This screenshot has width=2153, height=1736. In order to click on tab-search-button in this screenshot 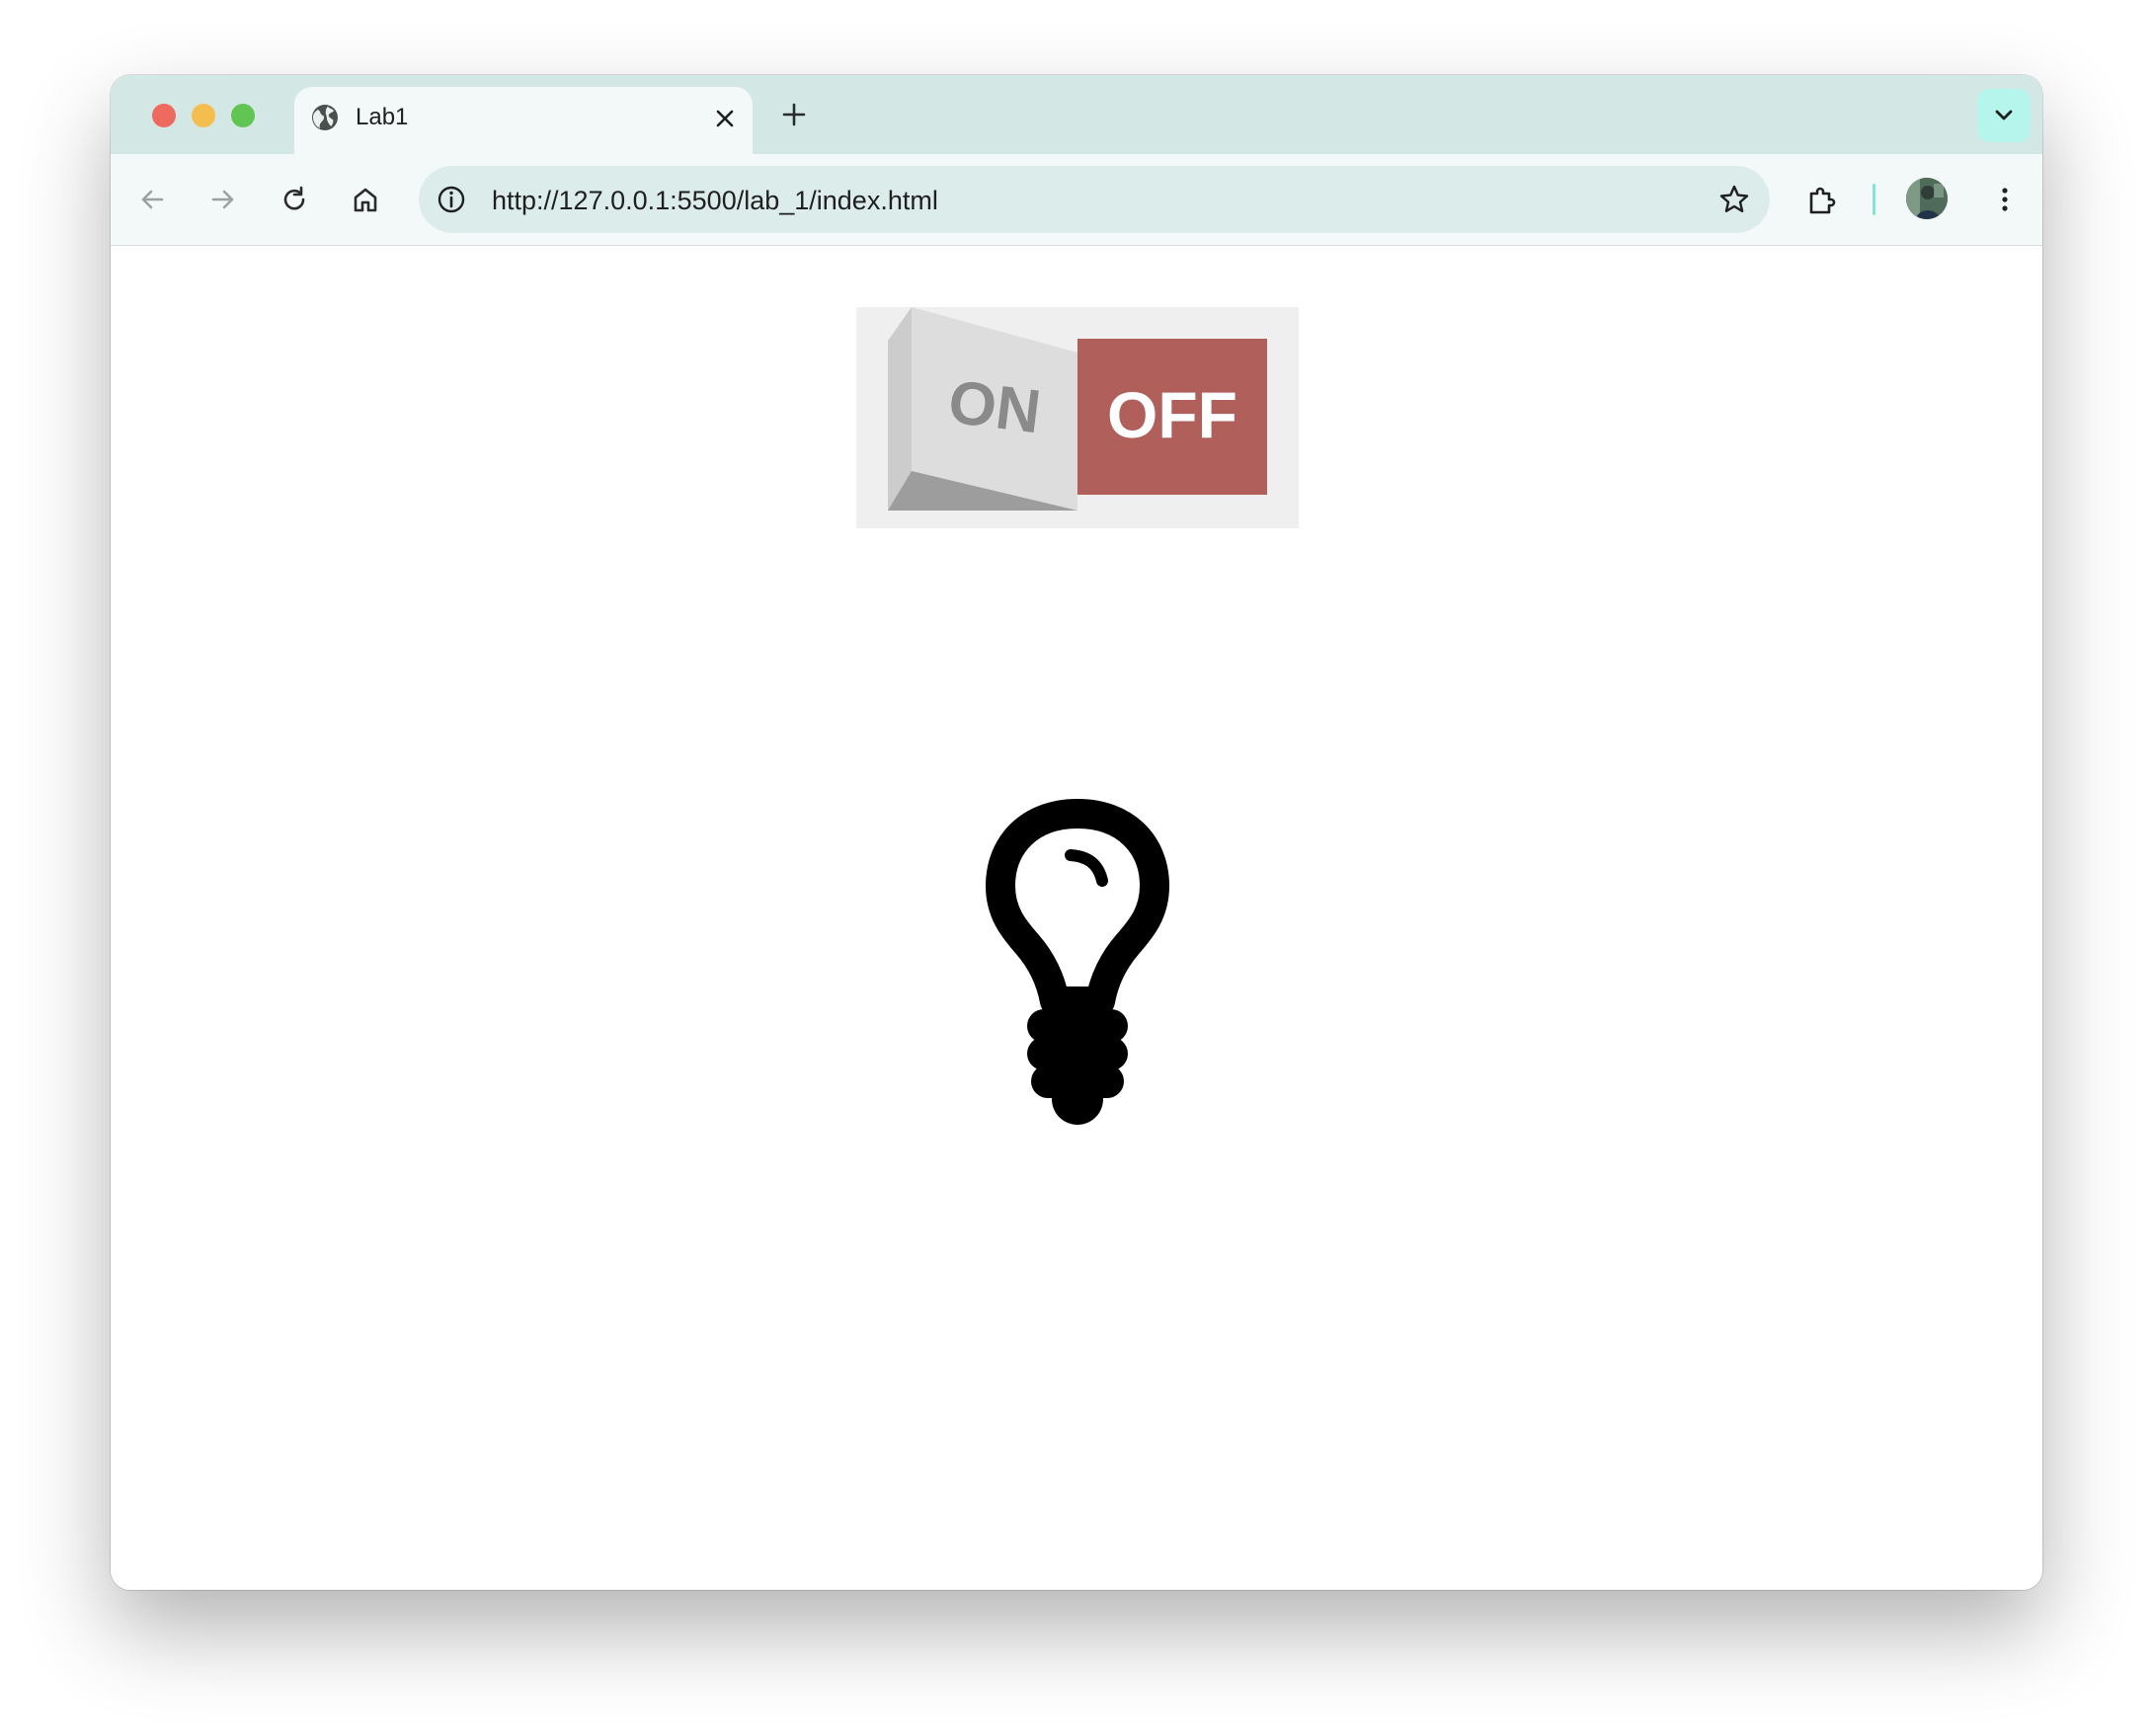, I will do `click(2004, 115)`.